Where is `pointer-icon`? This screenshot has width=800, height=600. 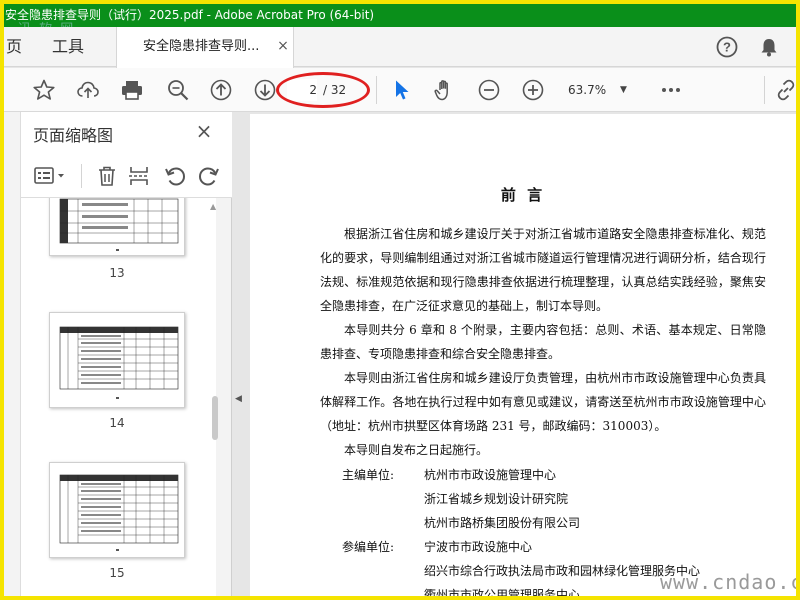 pointer-icon is located at coordinates (402, 90).